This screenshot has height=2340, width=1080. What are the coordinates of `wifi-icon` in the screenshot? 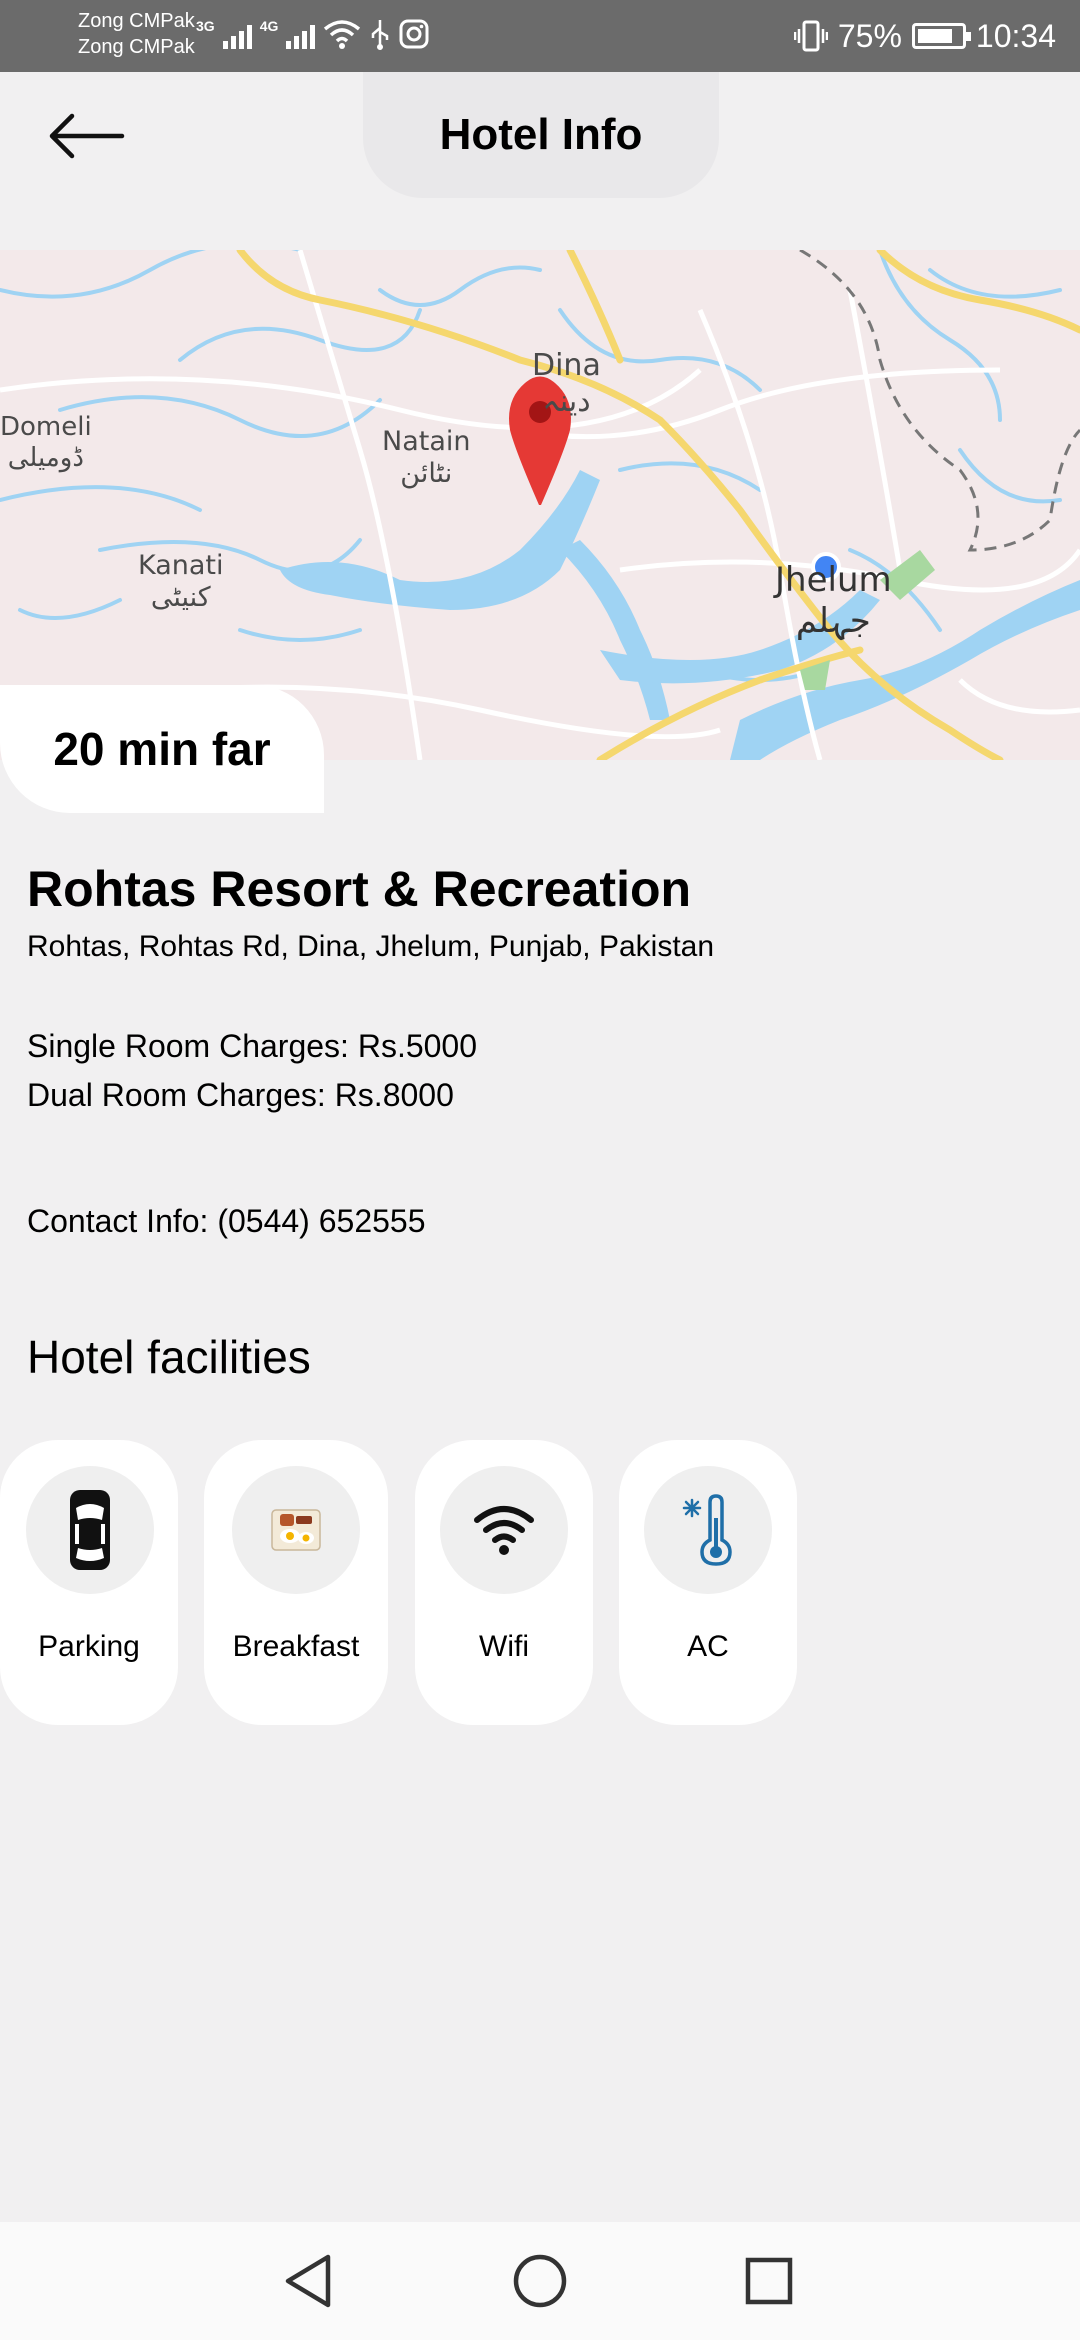 It's located at (504, 1530).